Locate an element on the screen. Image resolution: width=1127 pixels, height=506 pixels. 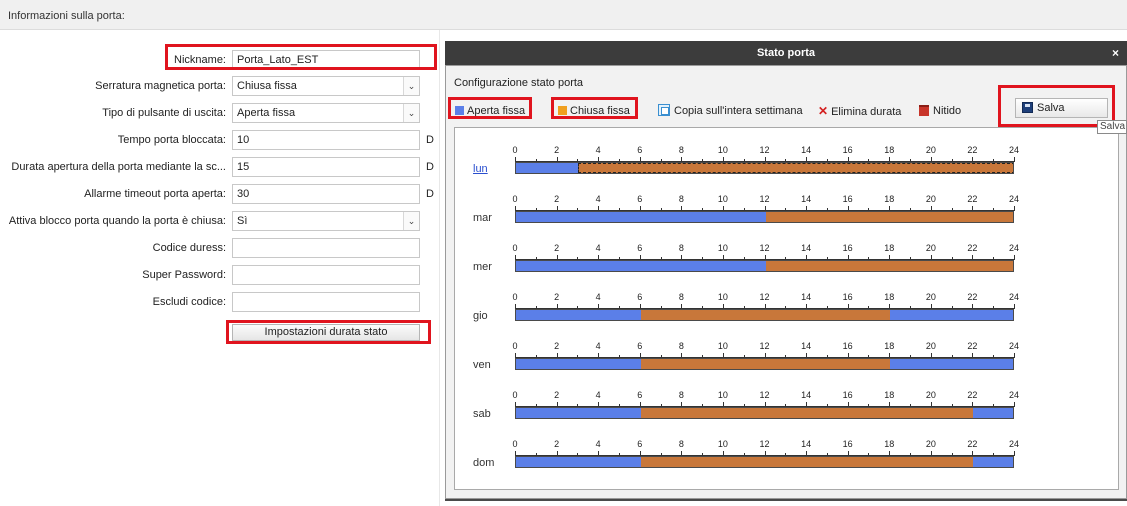
copy-icon is located at coordinates (664, 110).